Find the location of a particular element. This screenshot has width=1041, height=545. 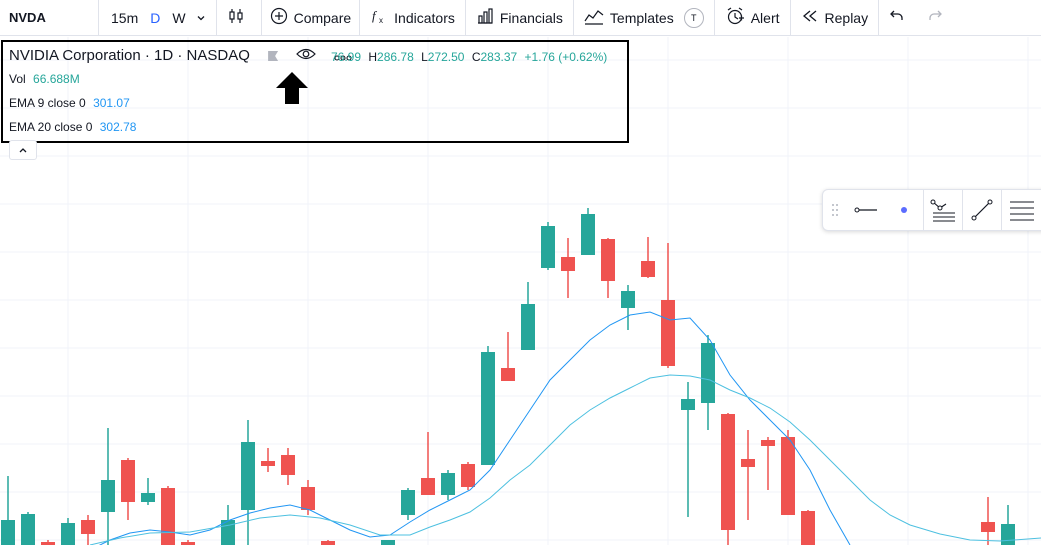

indicators-button: fx Indicators is located at coordinates (412, 18).